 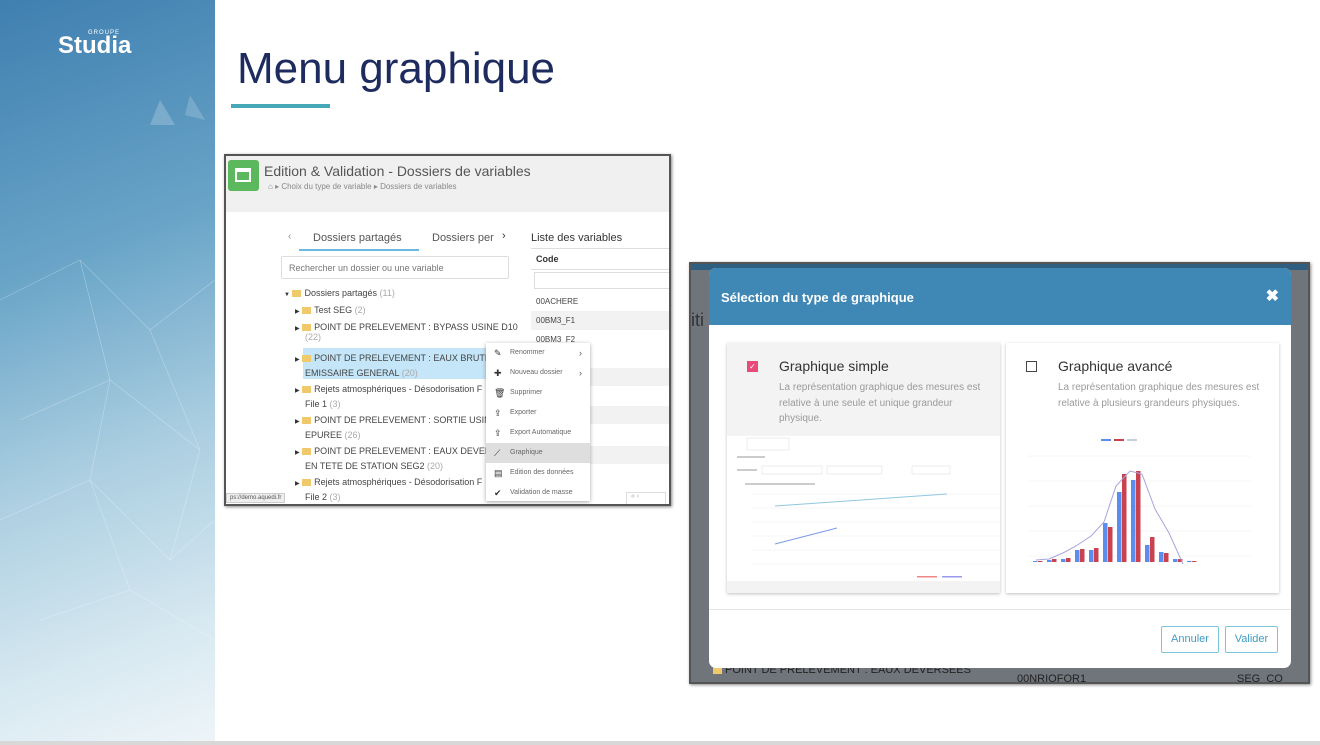 I want to click on close-icon: ✖, so click(x=1272, y=296).